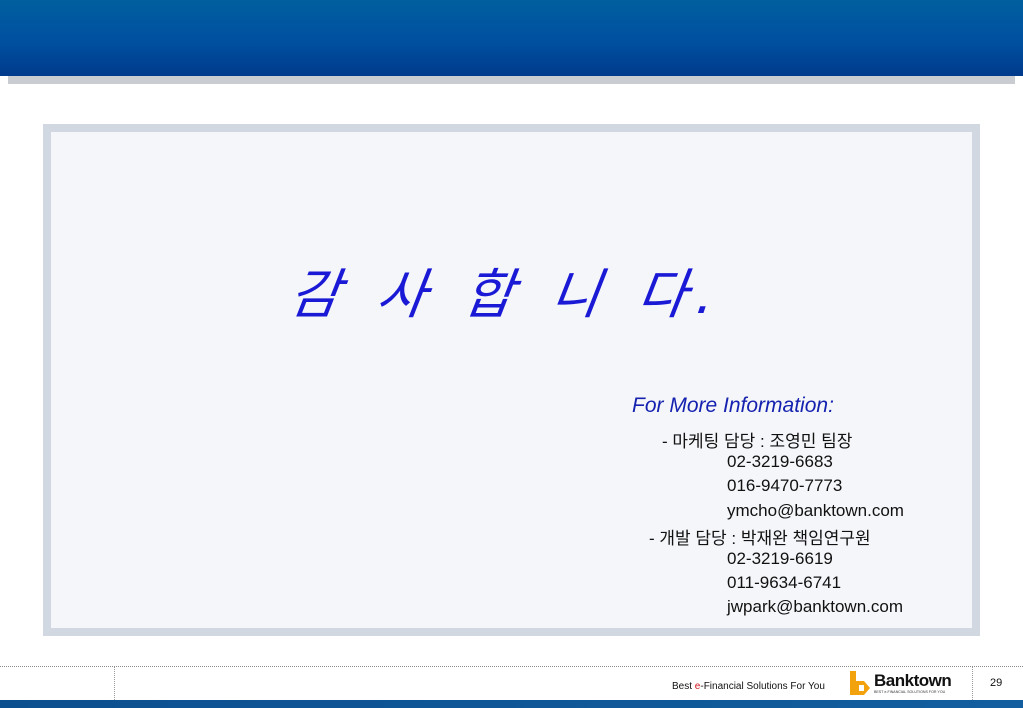 The height and width of the screenshot is (708, 1023). I want to click on footer-separator-right, so click(972, 683).